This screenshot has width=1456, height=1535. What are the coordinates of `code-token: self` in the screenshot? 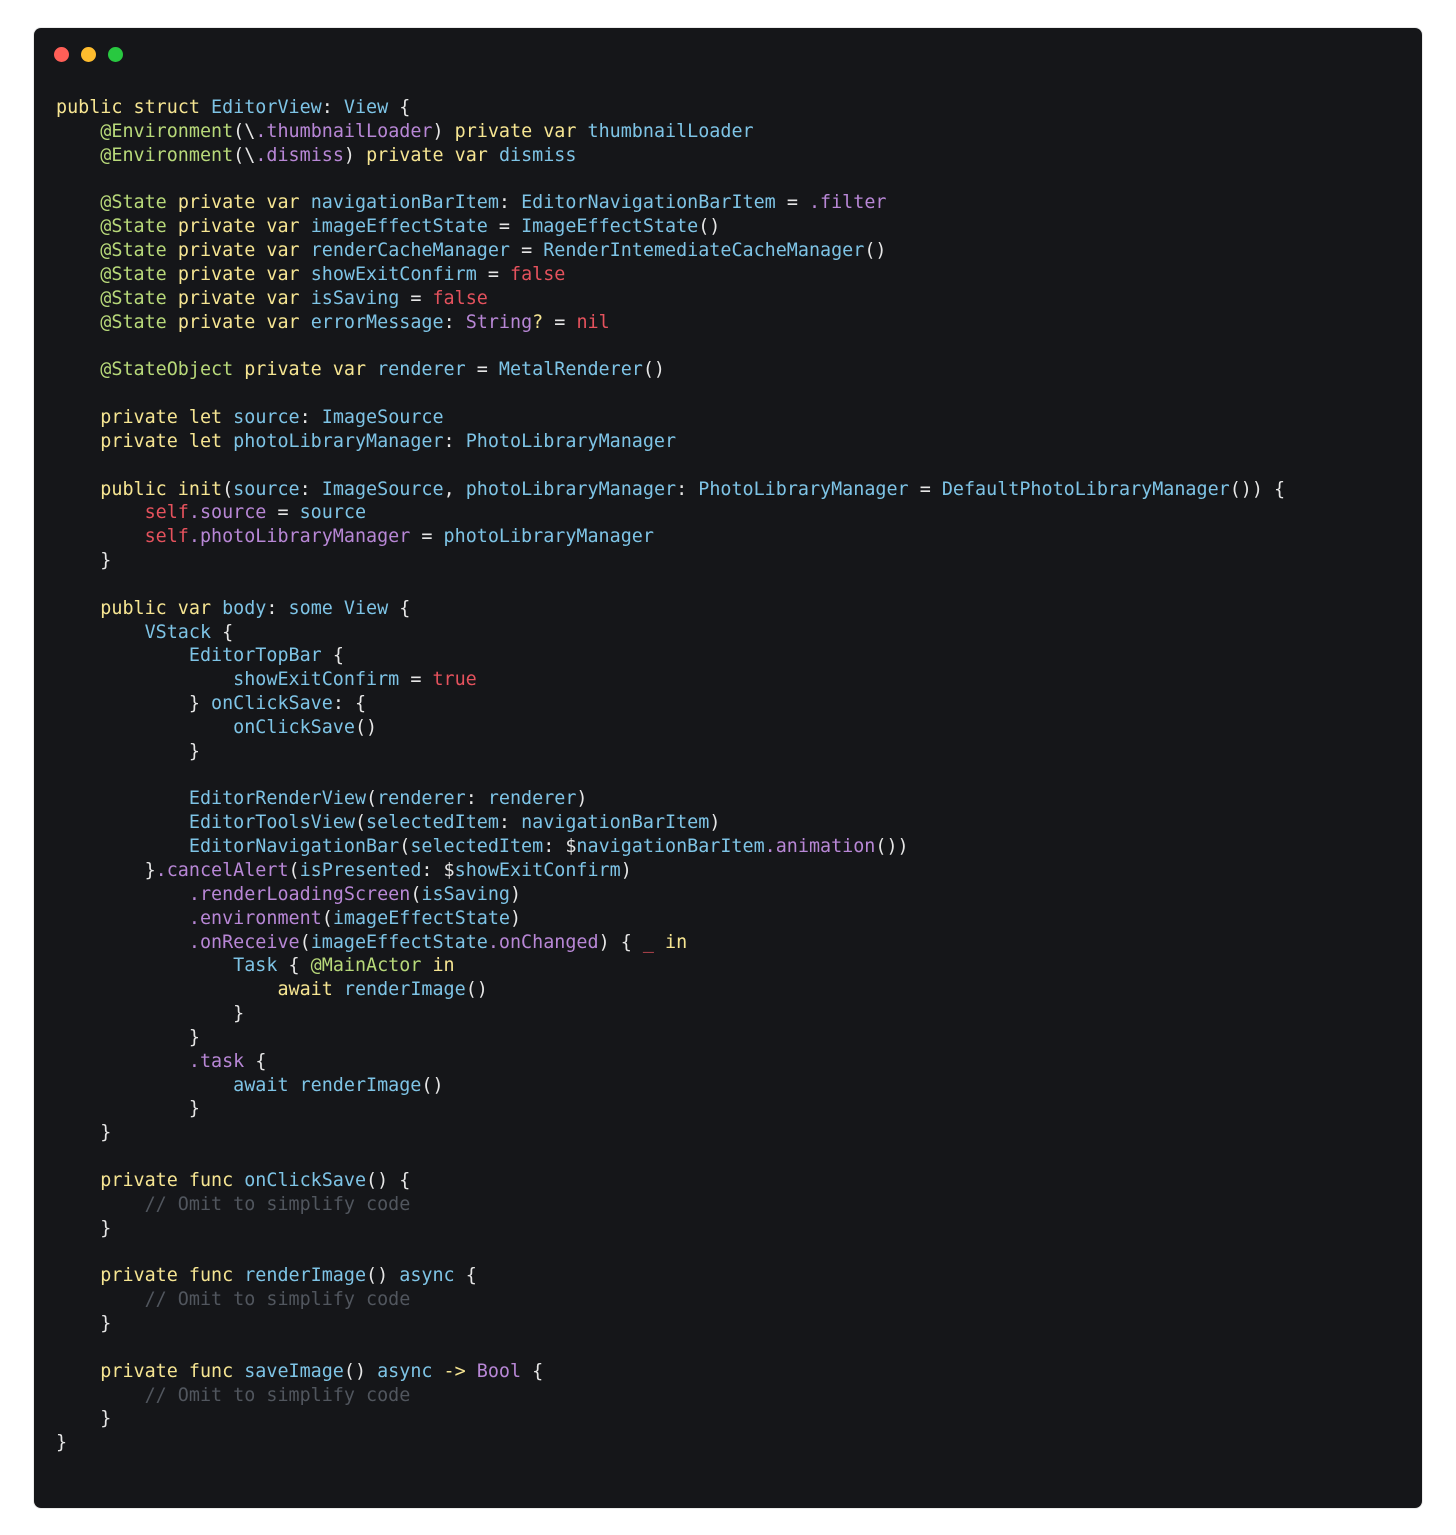 It's located at (166, 537).